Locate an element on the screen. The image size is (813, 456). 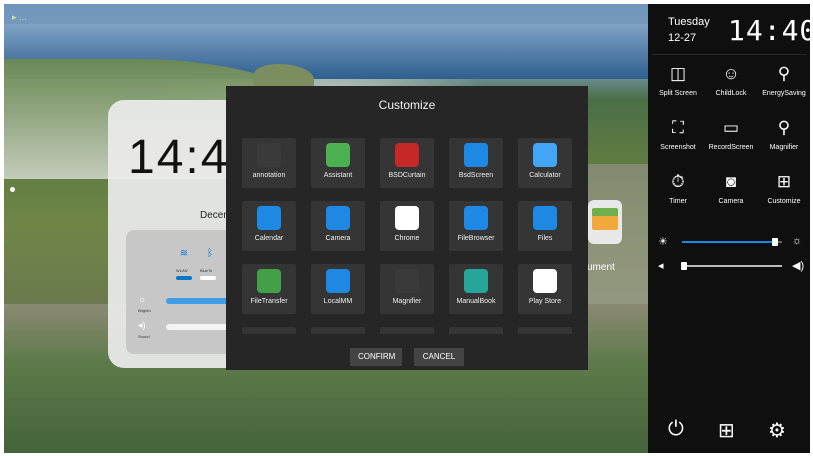
cancel-button: CANCEL is located at coordinates (439, 357).